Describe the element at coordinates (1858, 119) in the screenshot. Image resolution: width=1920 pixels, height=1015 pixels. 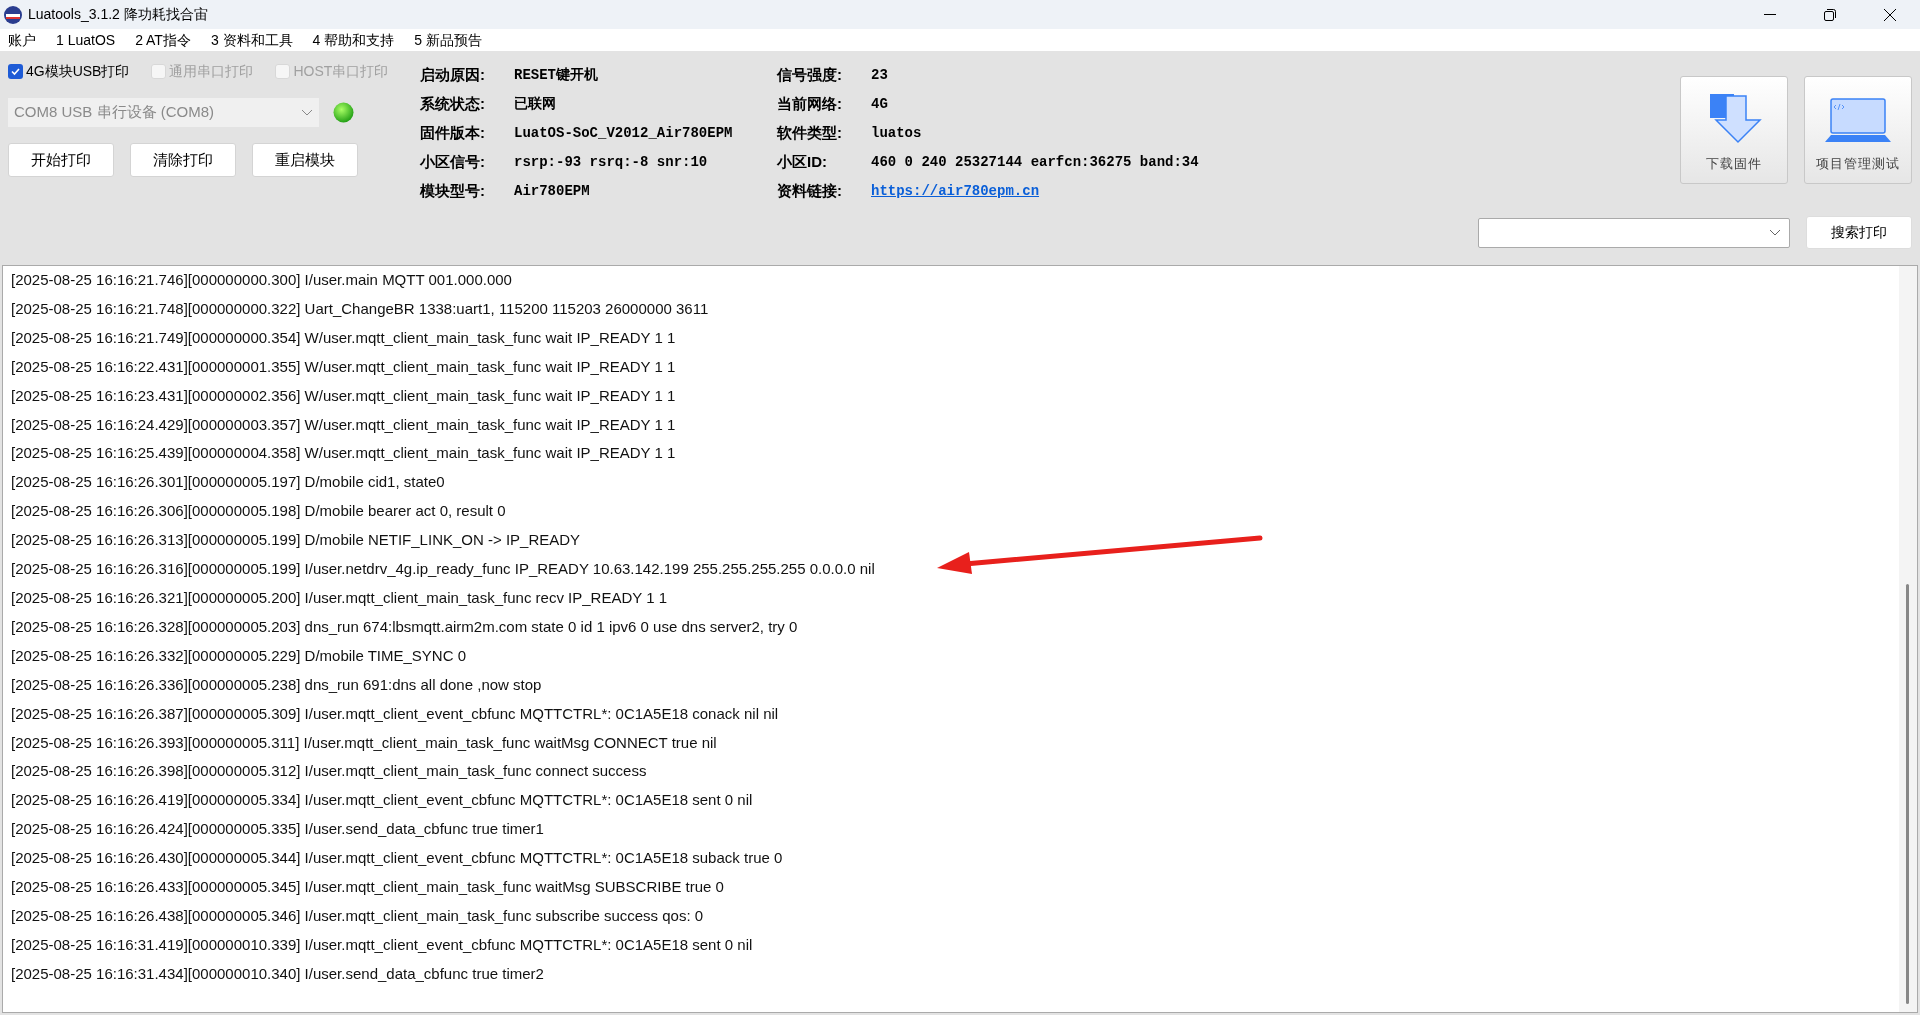
I see `laptop-code-icon` at that location.